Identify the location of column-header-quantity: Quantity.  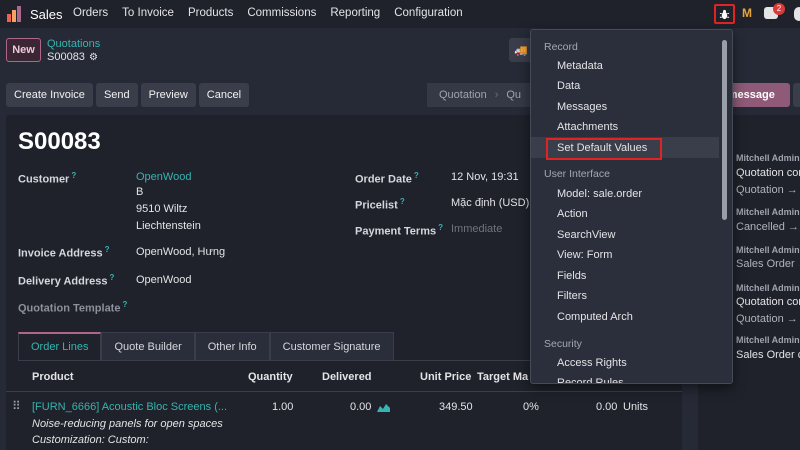
(270, 377).